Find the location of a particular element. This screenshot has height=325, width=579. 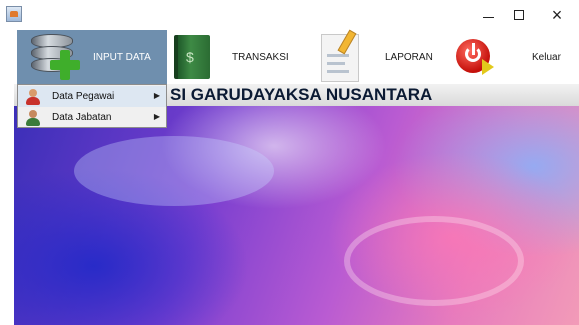

close-button: × is located at coordinates (557, 15).